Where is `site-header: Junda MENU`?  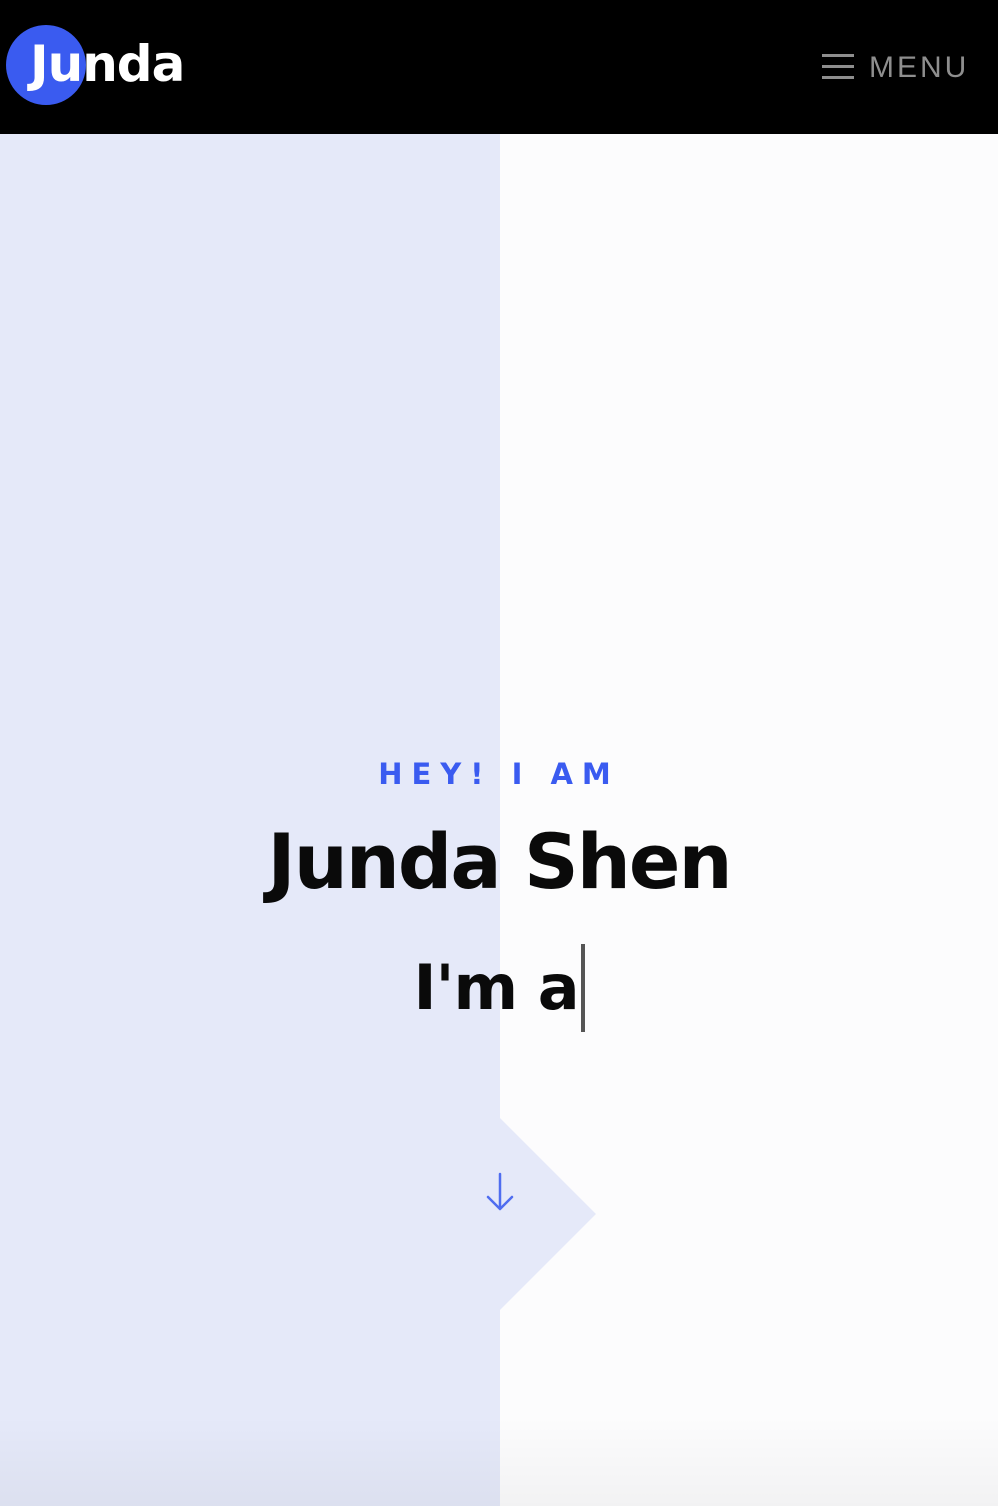 site-header: Junda MENU is located at coordinates (499, 67).